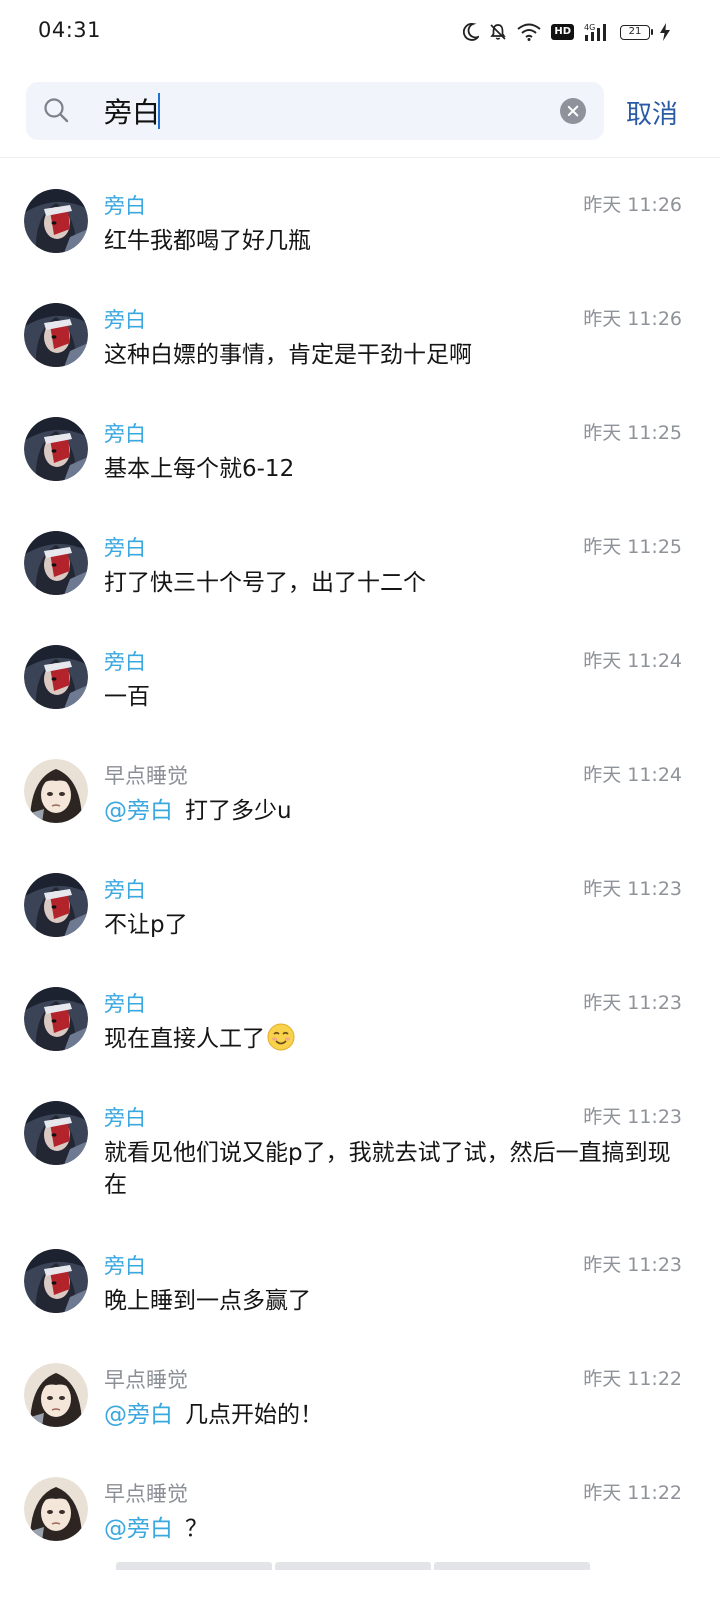  I want to click on message-content: 打了快三十个号了，出了十二个, so click(265, 583).